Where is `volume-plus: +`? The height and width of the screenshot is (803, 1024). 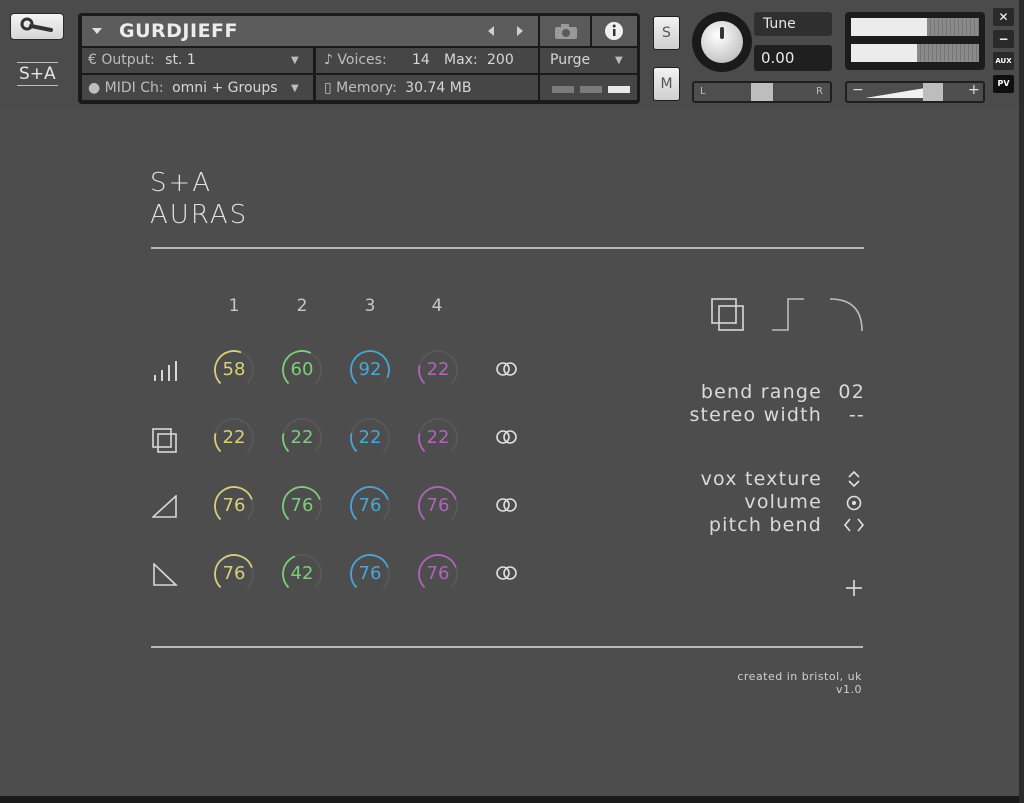
volume-plus: + is located at coordinates (974, 90).